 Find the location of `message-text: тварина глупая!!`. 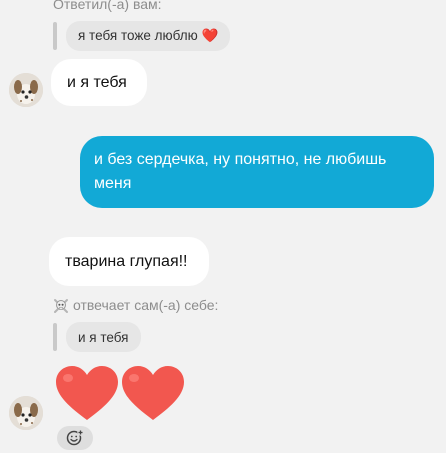

message-text: тварина глупая!! is located at coordinates (126, 261).